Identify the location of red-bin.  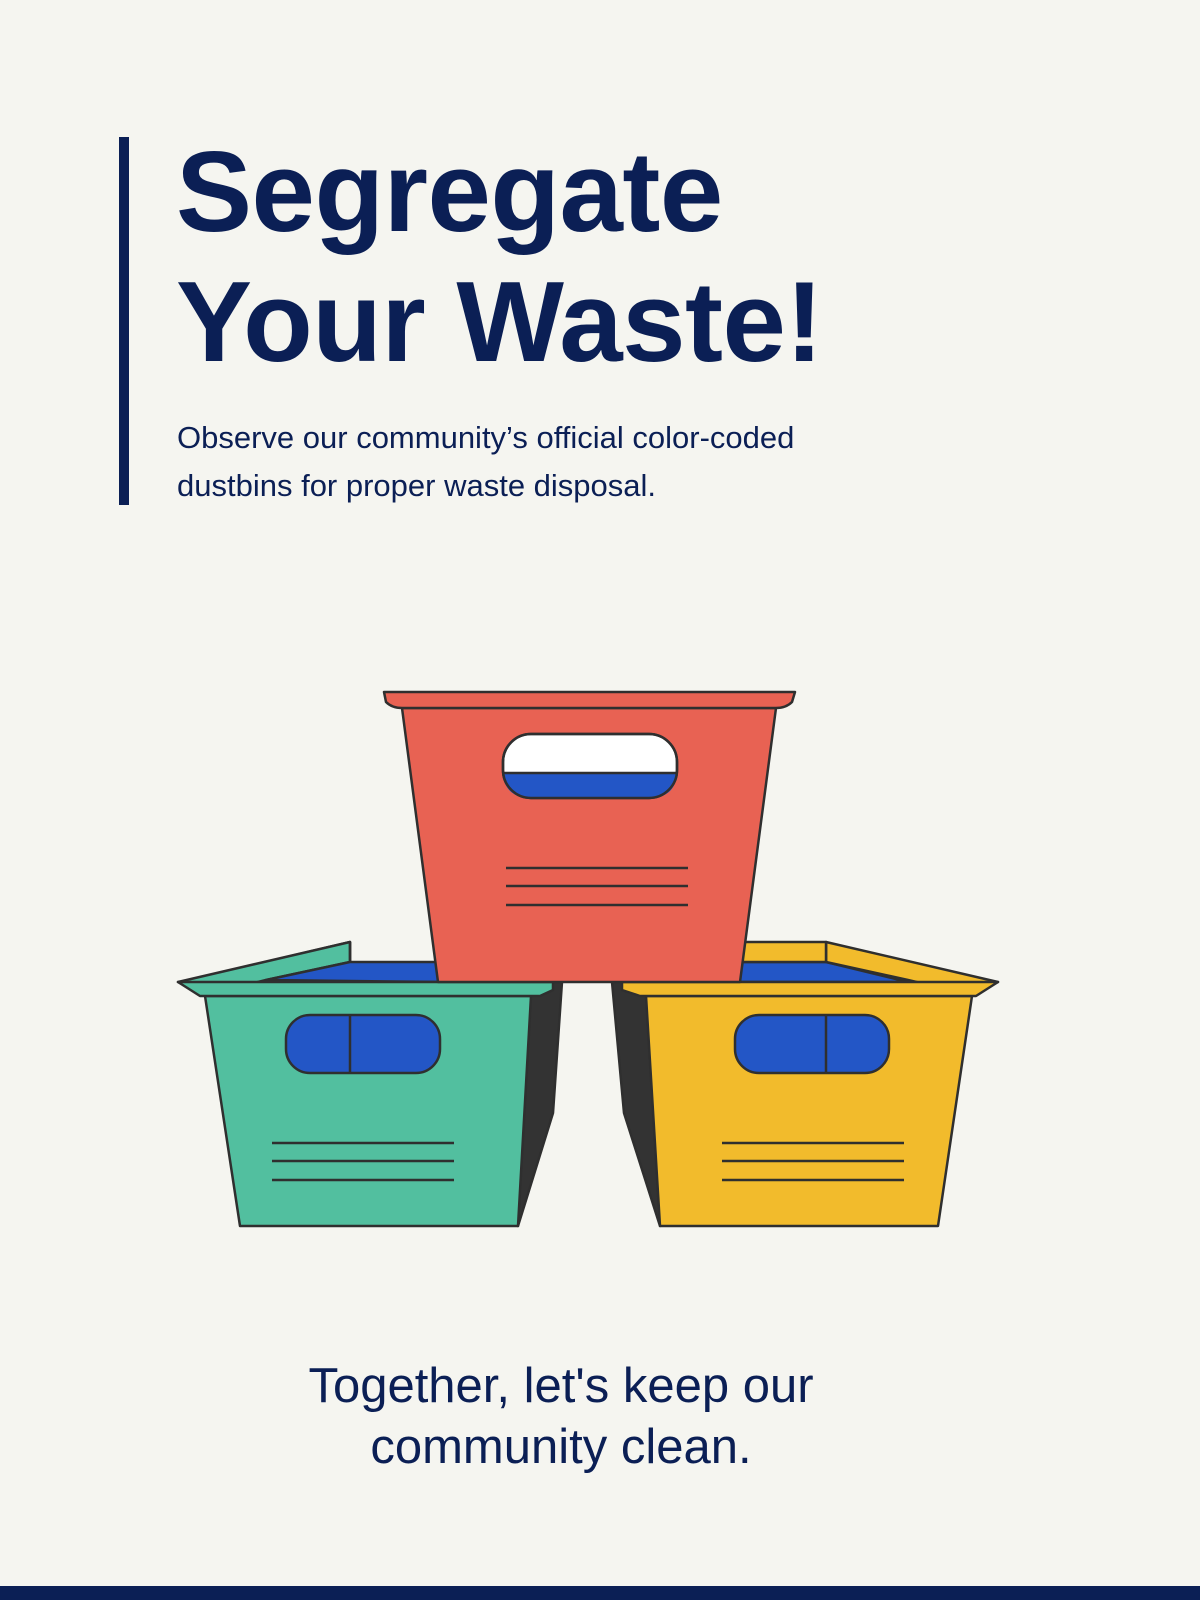
(589, 837).